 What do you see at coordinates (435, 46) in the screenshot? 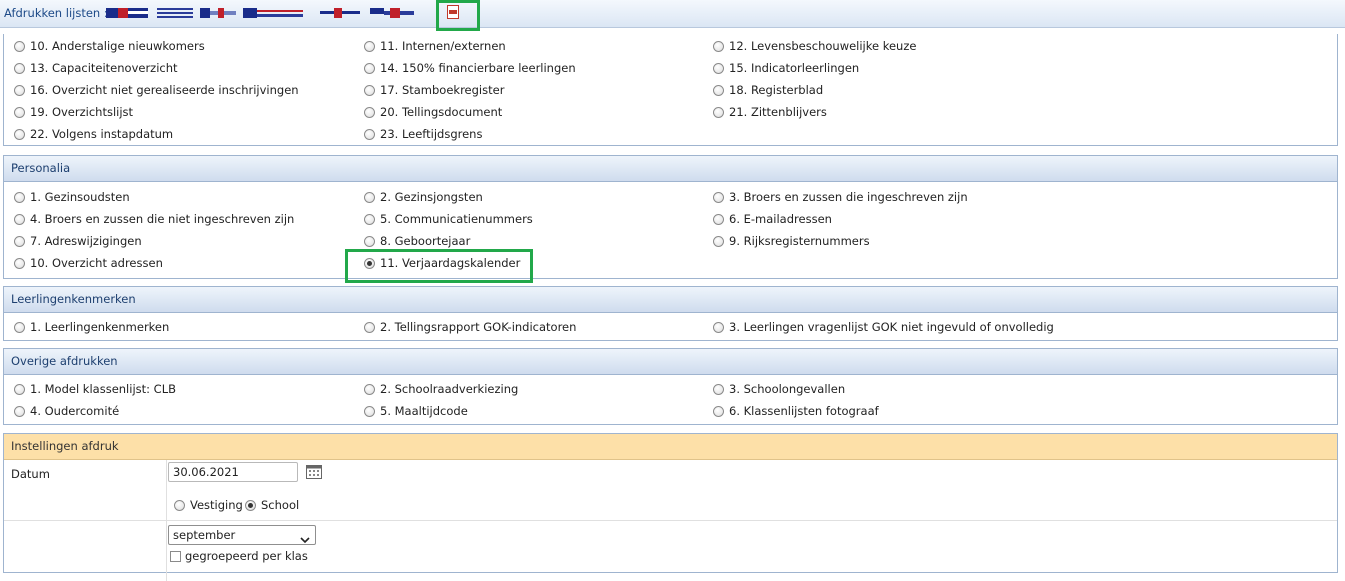
I see `radio-option: 11. Internen/externen` at bounding box center [435, 46].